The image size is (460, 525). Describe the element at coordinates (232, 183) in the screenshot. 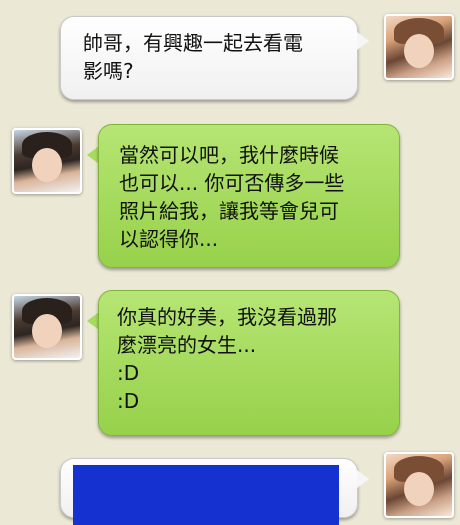

I see `message-text-line: 也可以... 你可否傳多一些` at that location.